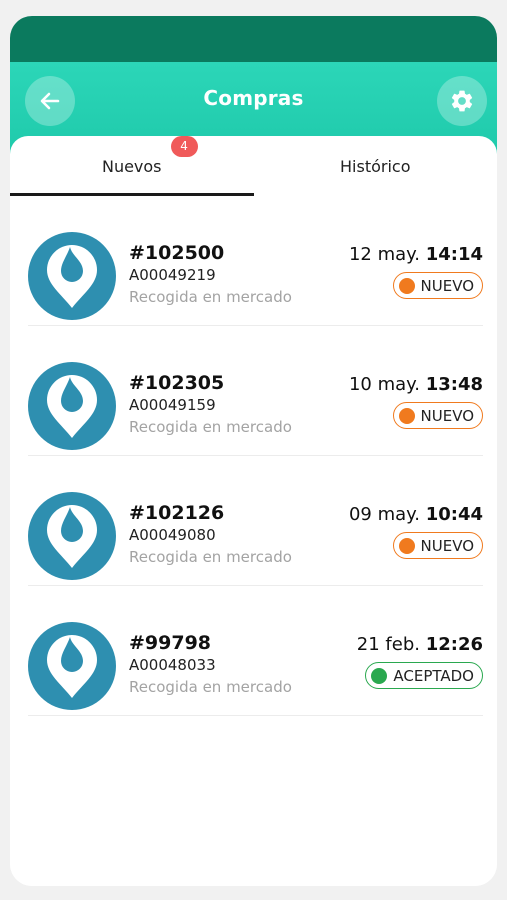  What do you see at coordinates (184, 146) in the screenshot?
I see `new-count-badge: 4` at bounding box center [184, 146].